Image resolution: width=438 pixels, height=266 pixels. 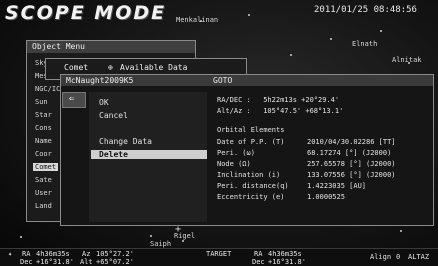 What do you see at coordinates (351, 175) in the screenshot?
I see `element-value: 133.07556 [°] (J2000)` at bounding box center [351, 175].